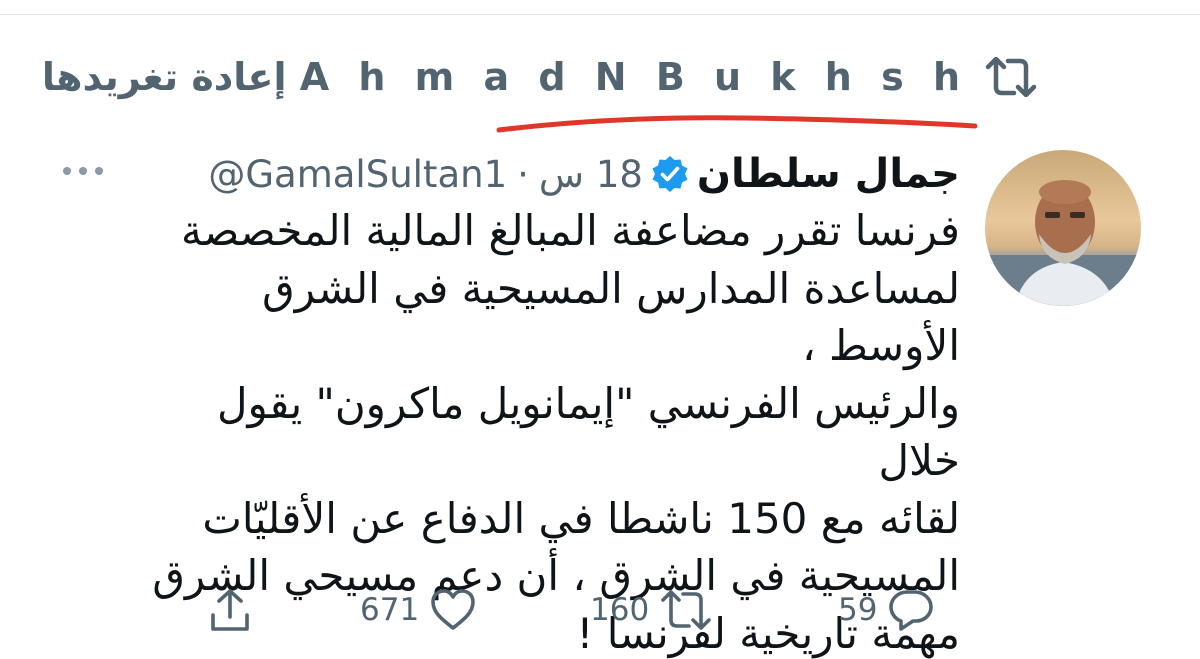  I want to click on tweet-header: جمال سلطان @GamalSultan1 · 18 س, so click(584, 174).